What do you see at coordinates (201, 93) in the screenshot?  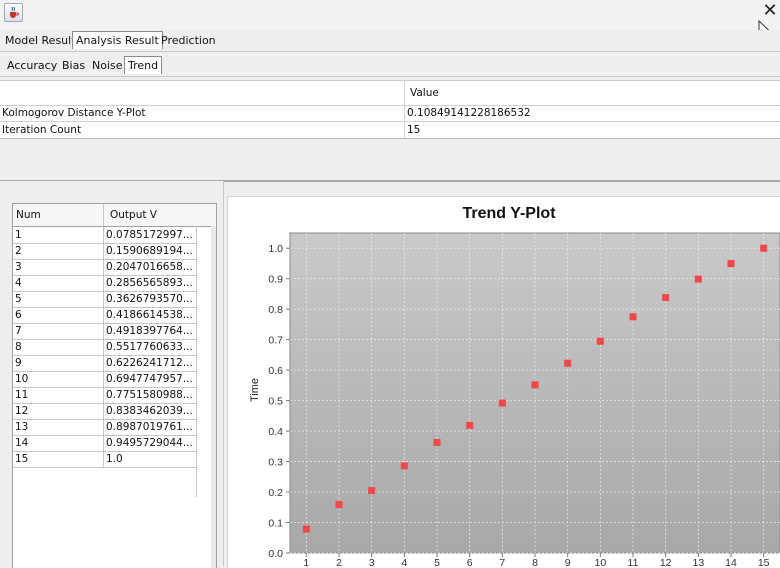 I see `summary-header-name` at bounding box center [201, 93].